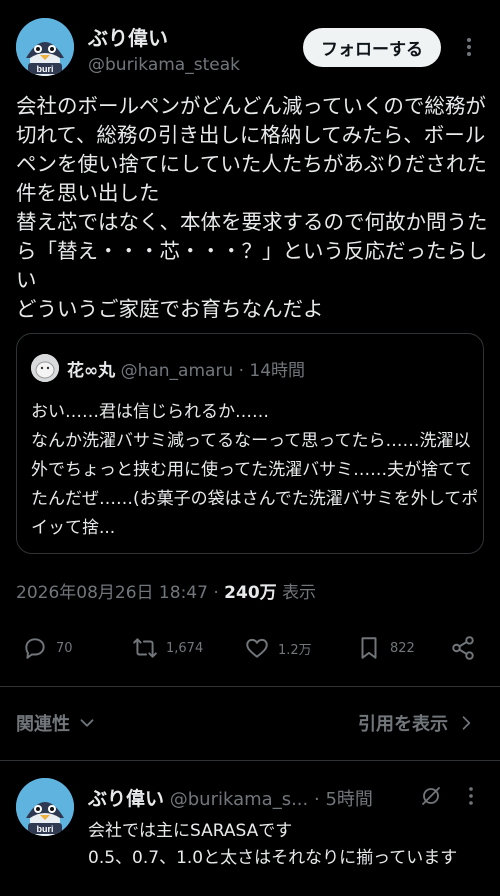 The height and width of the screenshot is (896, 500). What do you see at coordinates (128, 36) in the screenshot?
I see `author-name: ぶり偉い` at bounding box center [128, 36].